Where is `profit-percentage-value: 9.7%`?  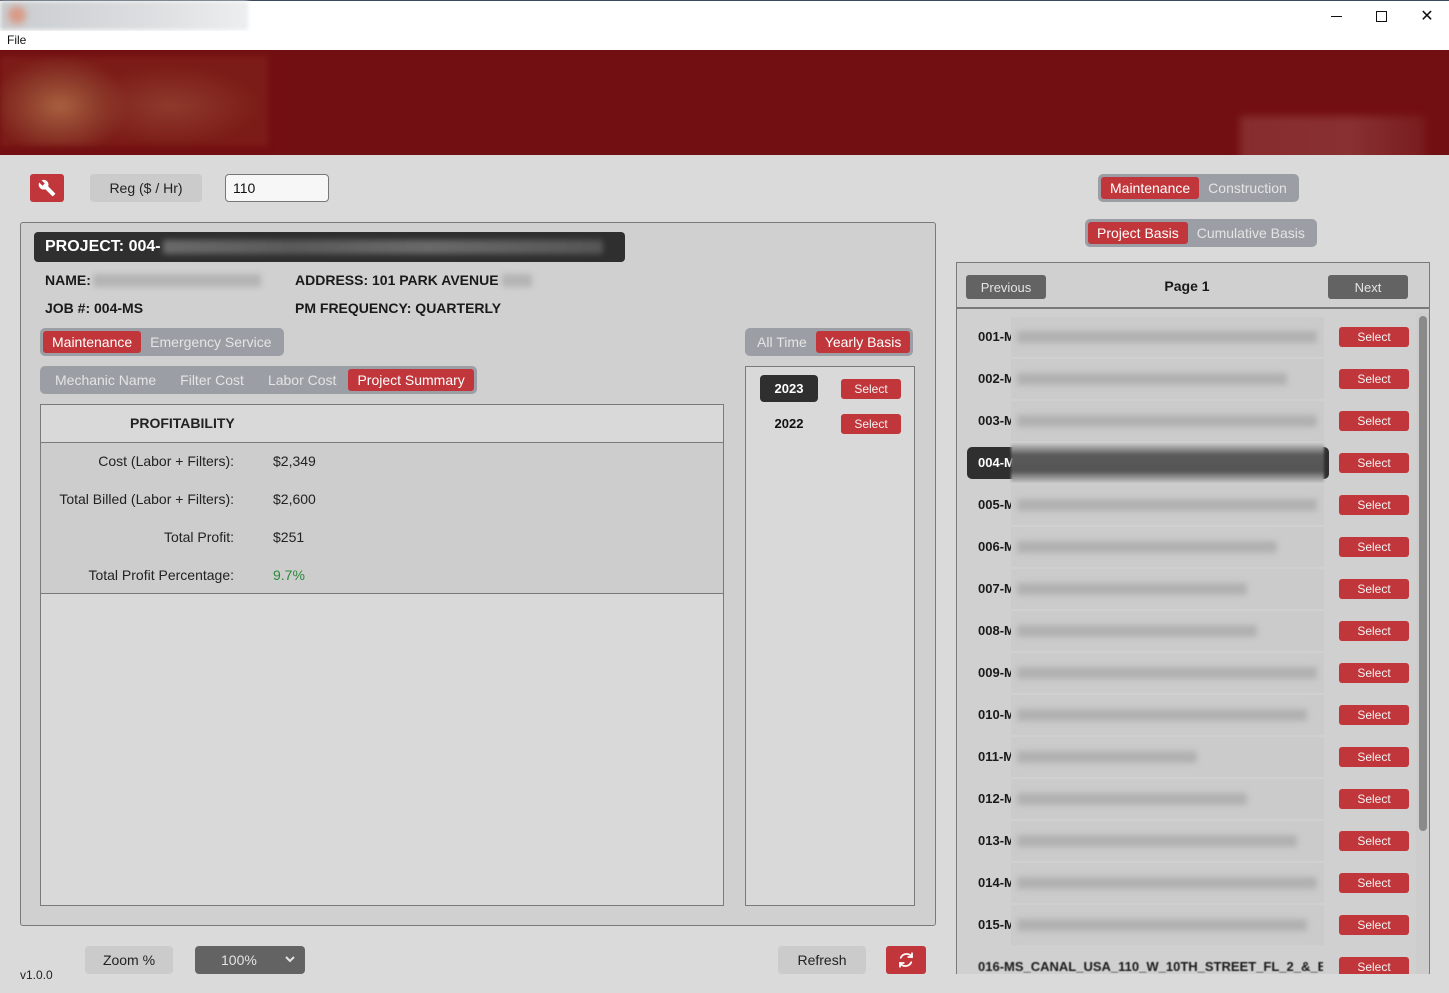
profit-percentage-value: 9.7% is located at coordinates (289, 575).